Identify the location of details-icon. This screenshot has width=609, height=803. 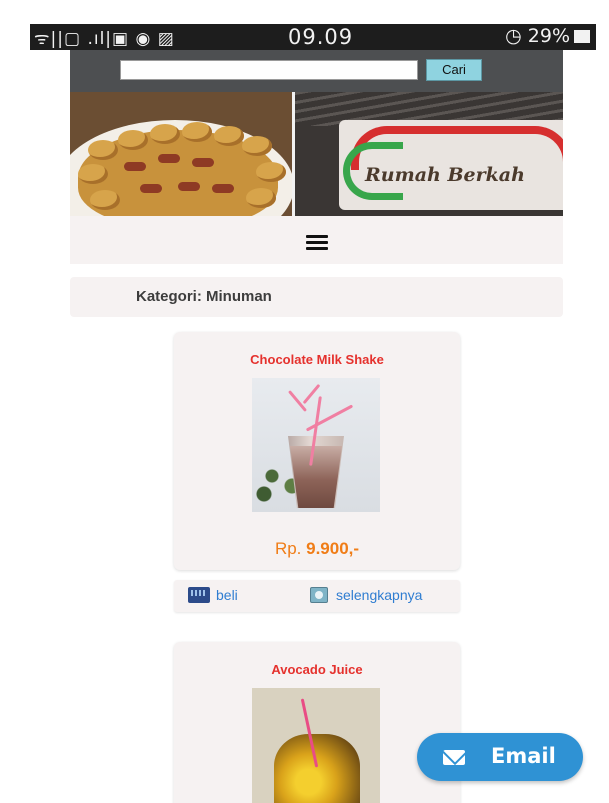
(319, 595).